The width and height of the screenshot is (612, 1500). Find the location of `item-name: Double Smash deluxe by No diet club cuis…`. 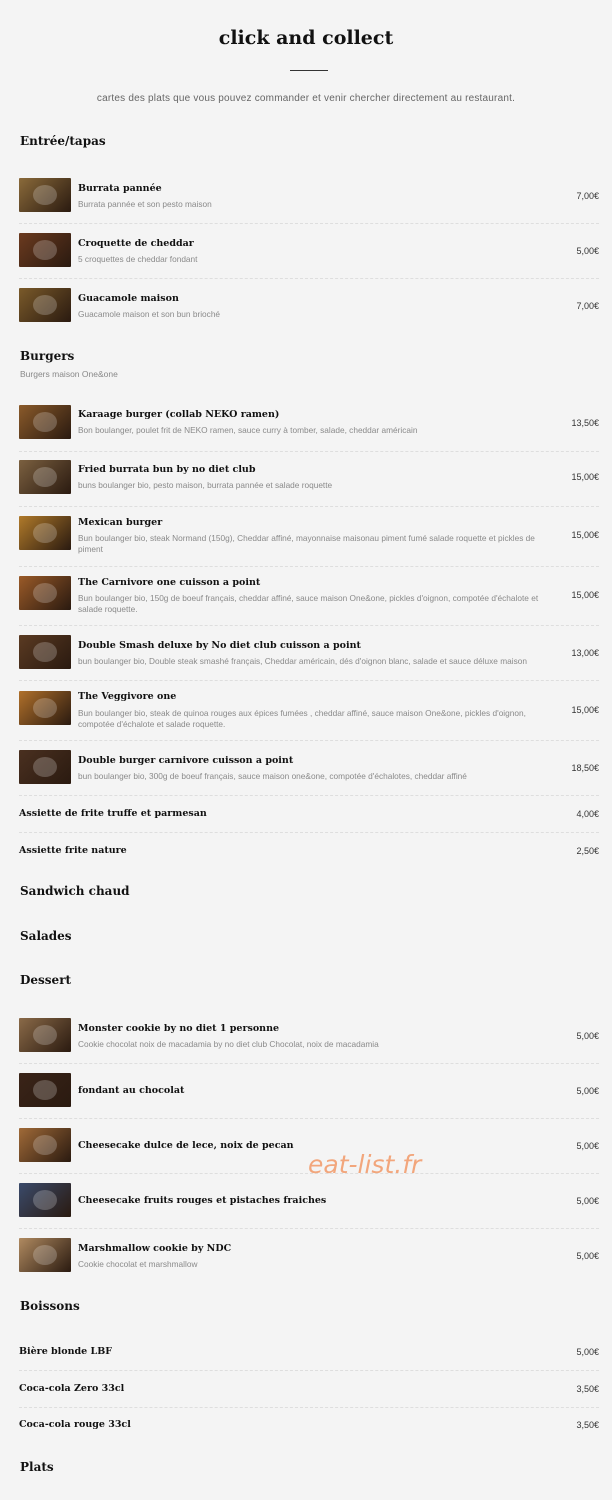

item-name: Double Smash deluxe by No diet club cuis… is located at coordinates (219, 645).